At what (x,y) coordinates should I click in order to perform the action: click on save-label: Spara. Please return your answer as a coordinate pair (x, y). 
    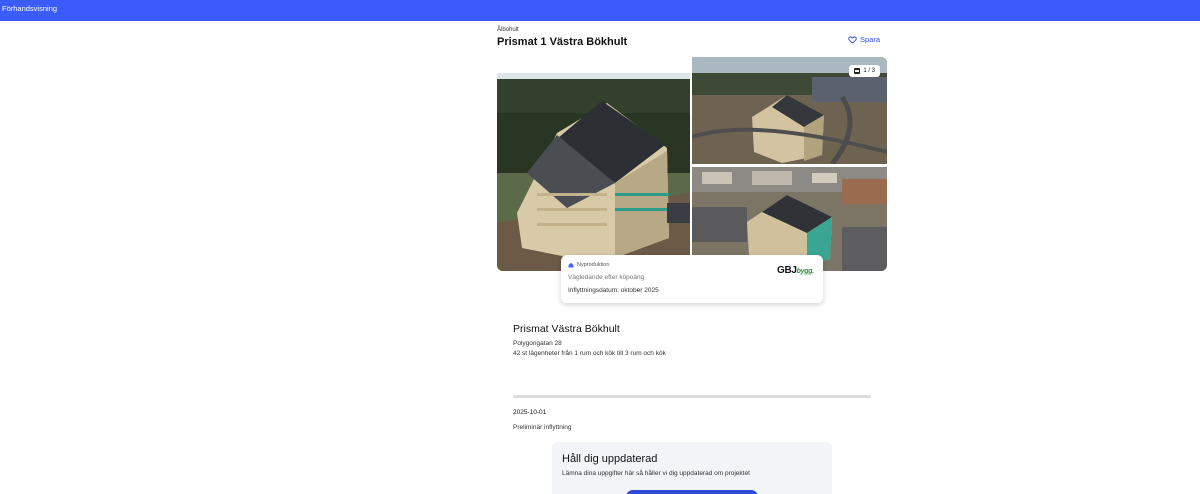
    Looking at the image, I should click on (870, 39).